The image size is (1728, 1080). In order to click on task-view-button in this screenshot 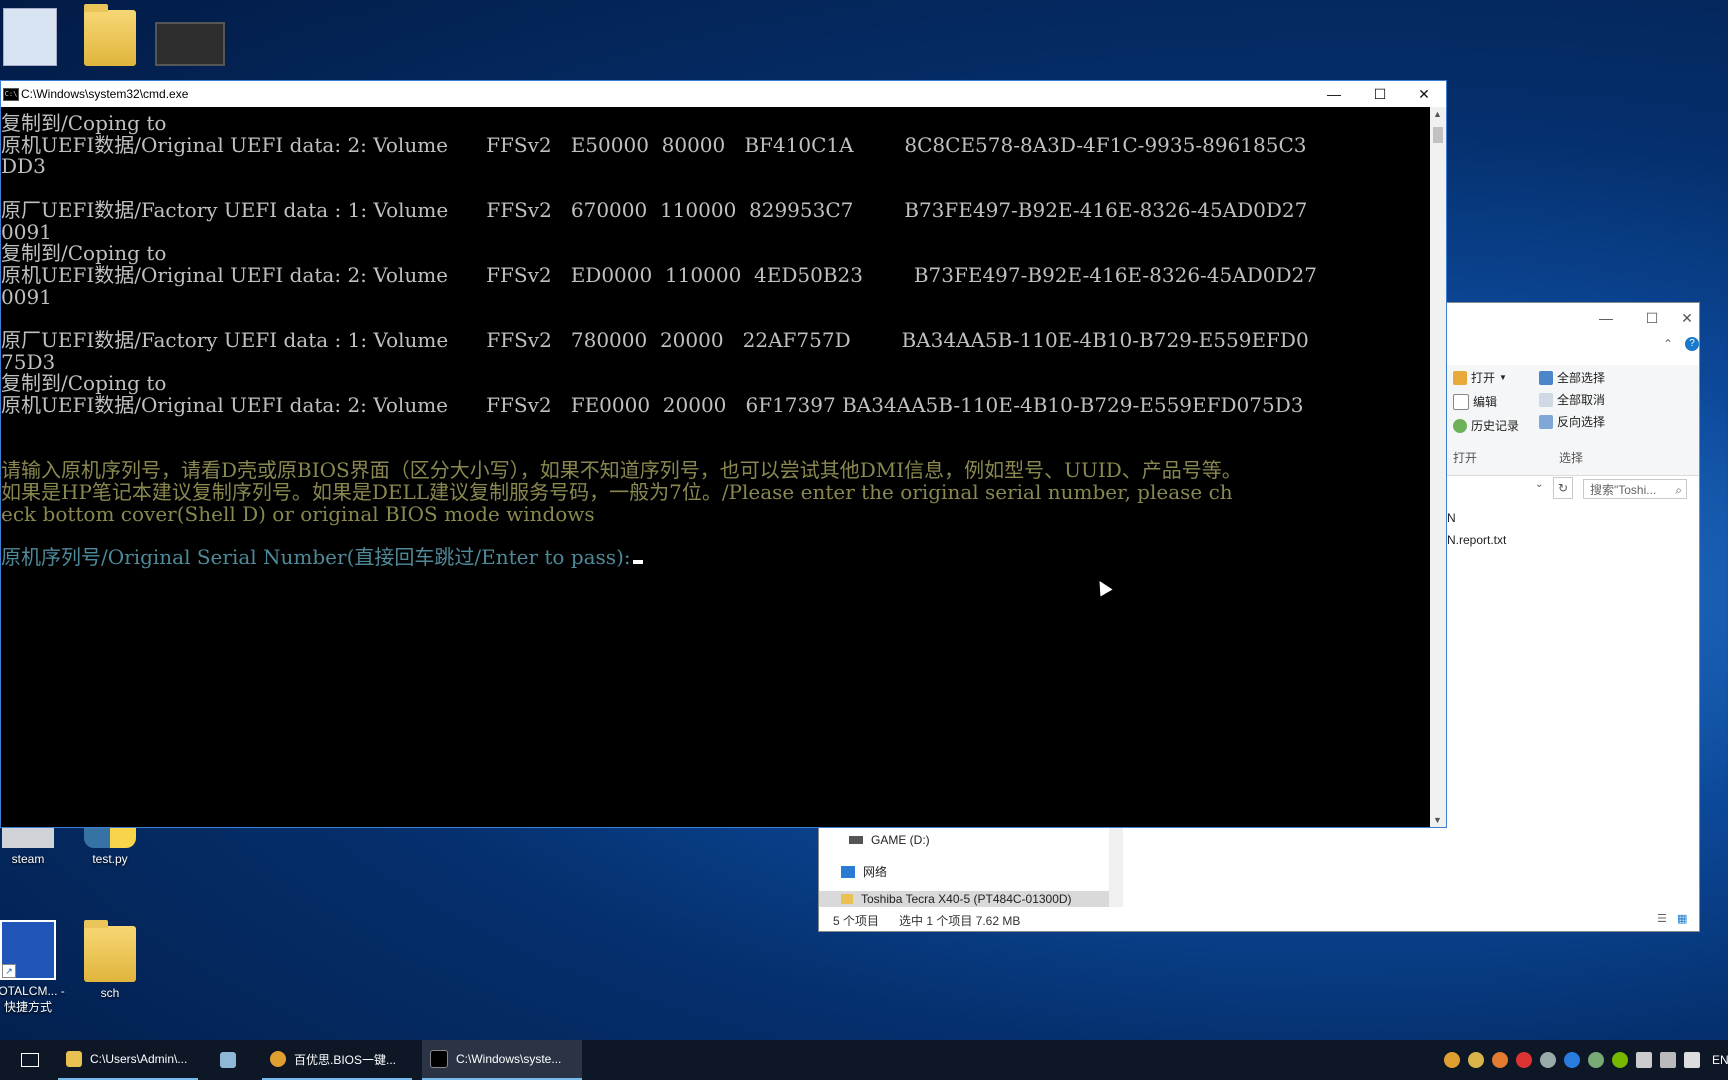, I will do `click(30, 1060)`.